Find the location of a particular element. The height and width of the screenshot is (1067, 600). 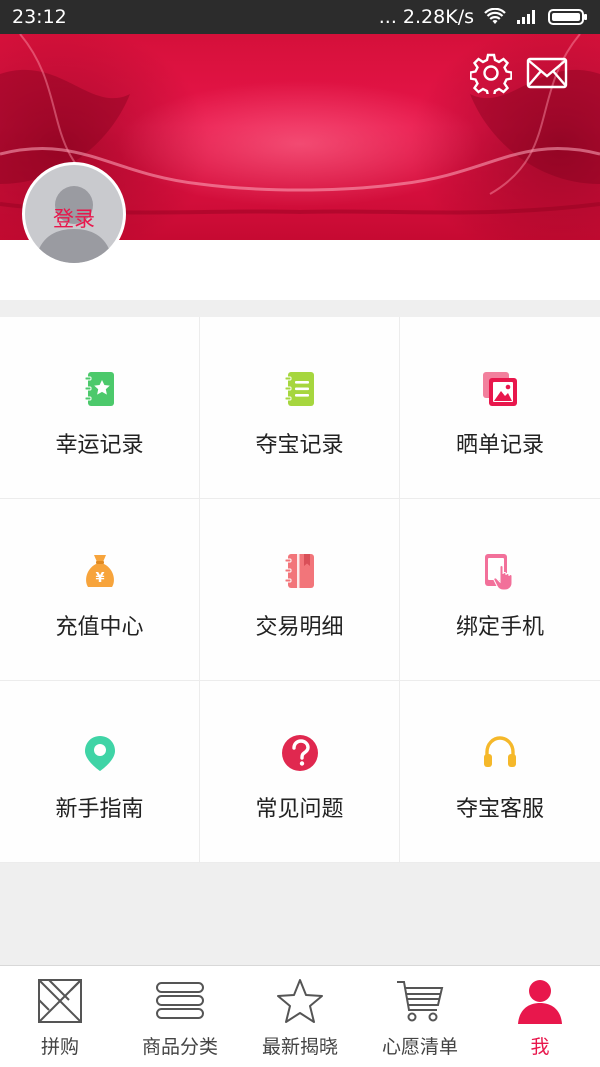

location-pin-icon is located at coordinates (99, 753).